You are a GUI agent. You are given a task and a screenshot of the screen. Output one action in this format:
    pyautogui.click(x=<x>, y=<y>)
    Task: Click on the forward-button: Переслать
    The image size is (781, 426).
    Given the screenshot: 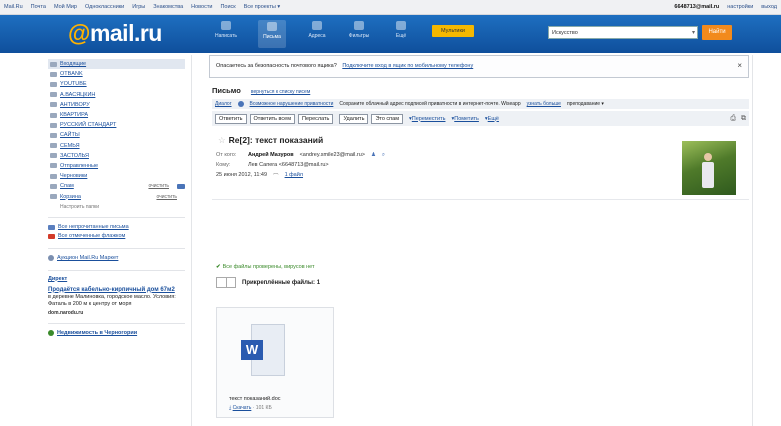 What is the action you would take?
    pyautogui.click(x=316, y=118)
    